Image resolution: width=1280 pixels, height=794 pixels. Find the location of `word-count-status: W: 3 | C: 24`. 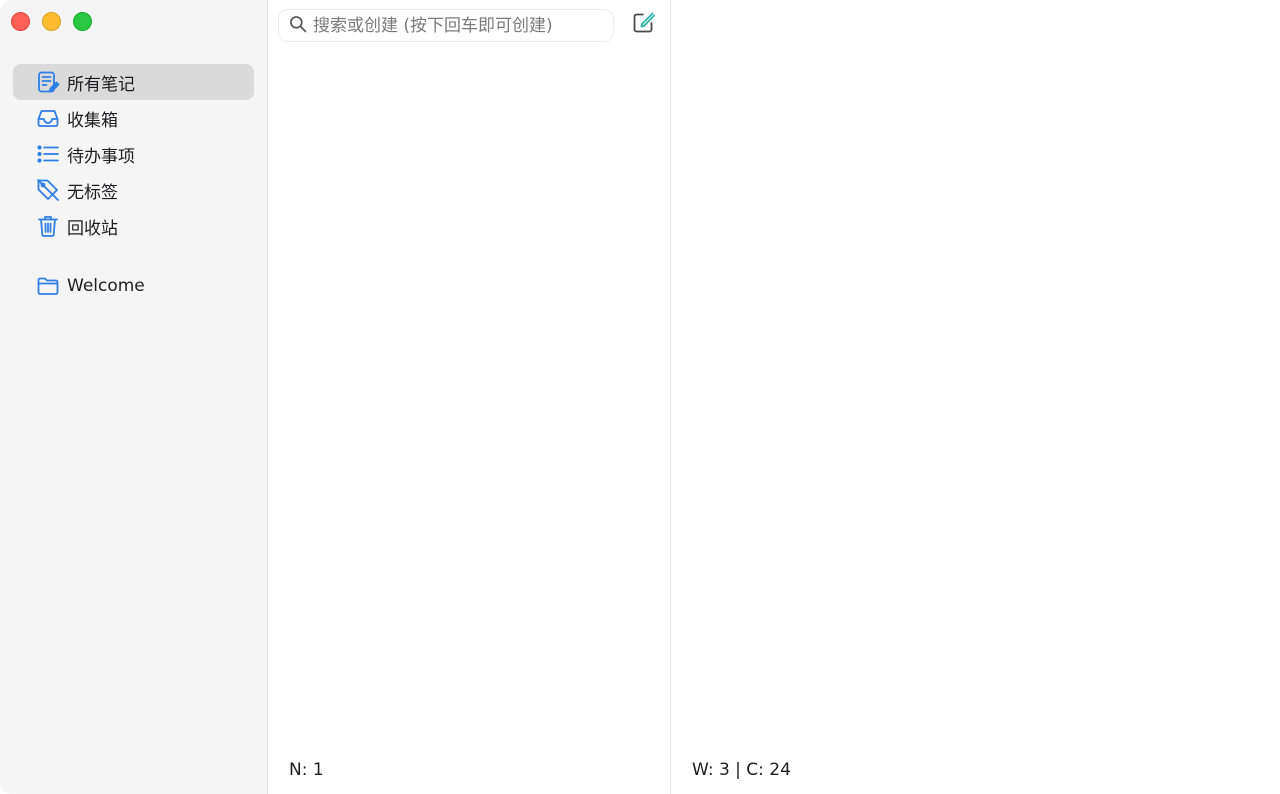

word-count-status: W: 3 | C: 24 is located at coordinates (741, 770).